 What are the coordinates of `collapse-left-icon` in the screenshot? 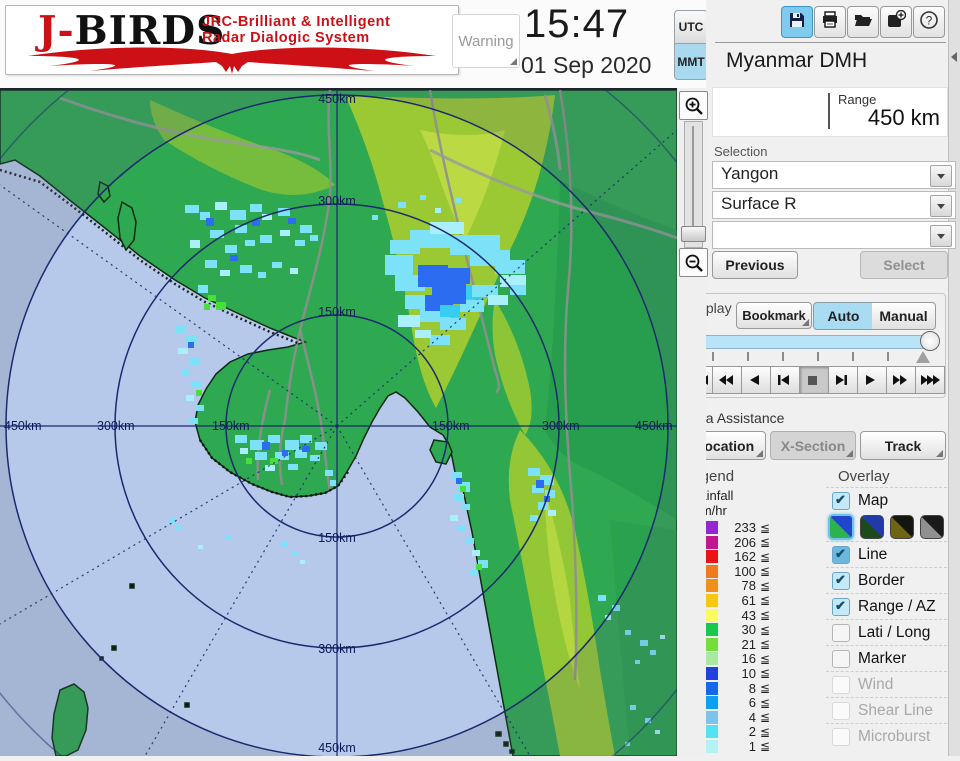 It's located at (954, 57).